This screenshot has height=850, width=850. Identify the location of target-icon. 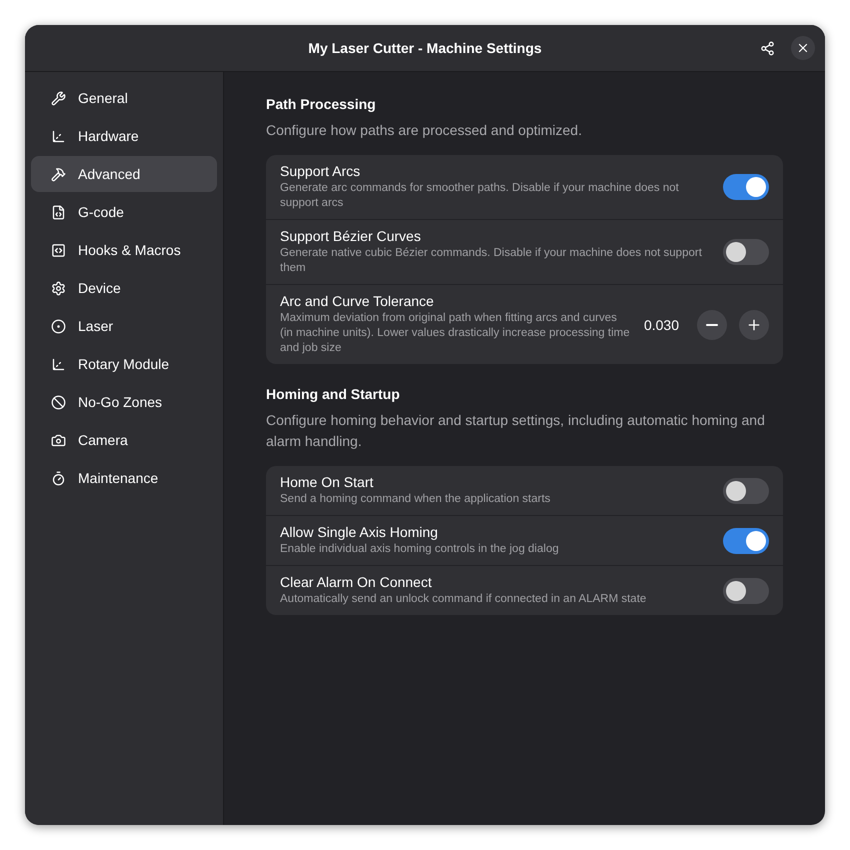
(58, 326).